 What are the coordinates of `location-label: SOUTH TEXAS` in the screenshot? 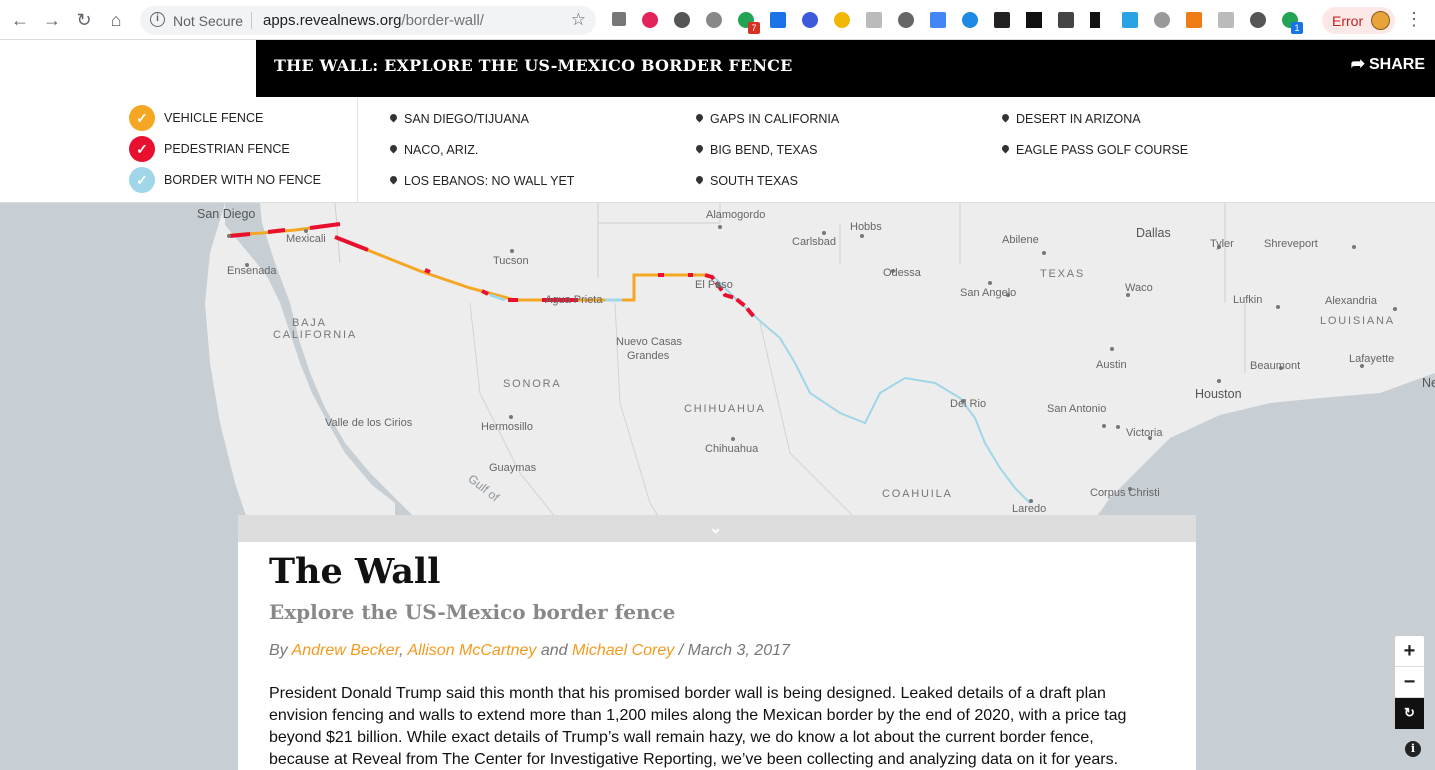 It's located at (754, 181).